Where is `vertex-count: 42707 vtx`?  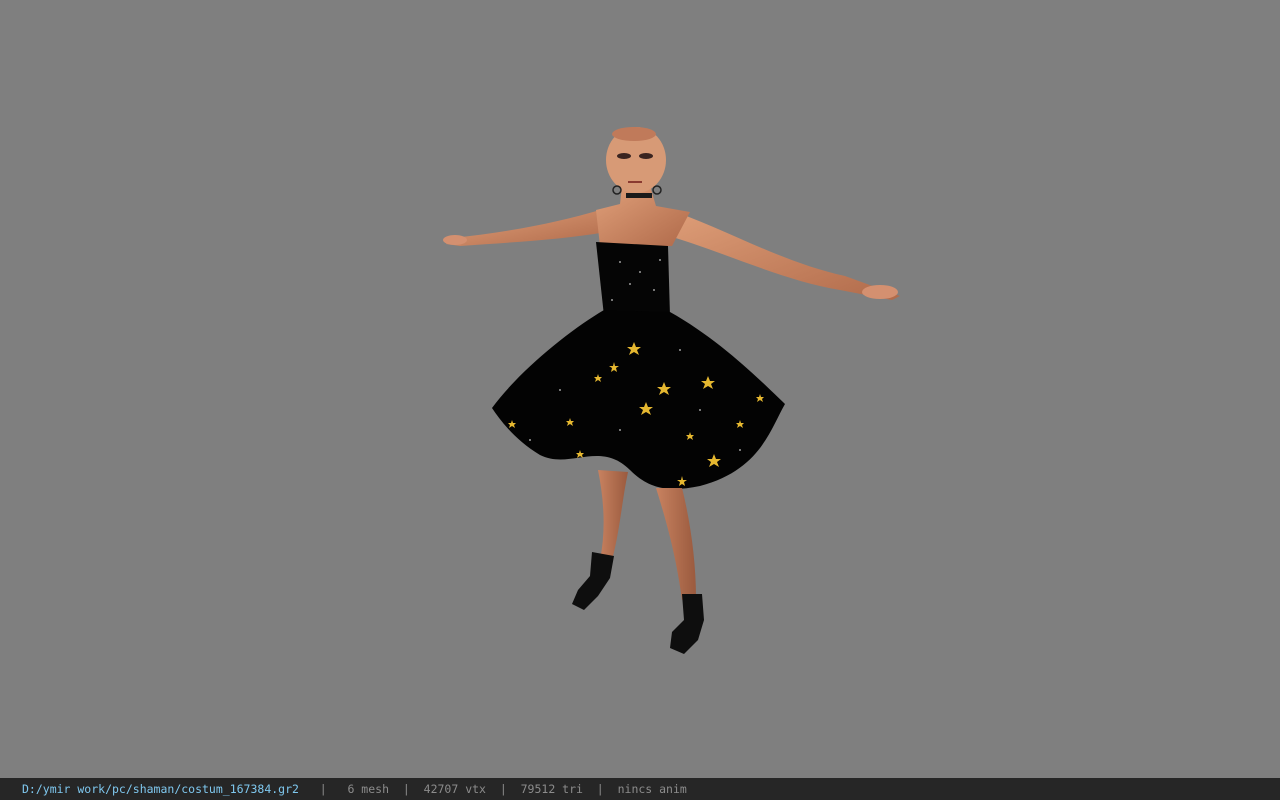 vertex-count: 42707 vtx is located at coordinates (454, 789).